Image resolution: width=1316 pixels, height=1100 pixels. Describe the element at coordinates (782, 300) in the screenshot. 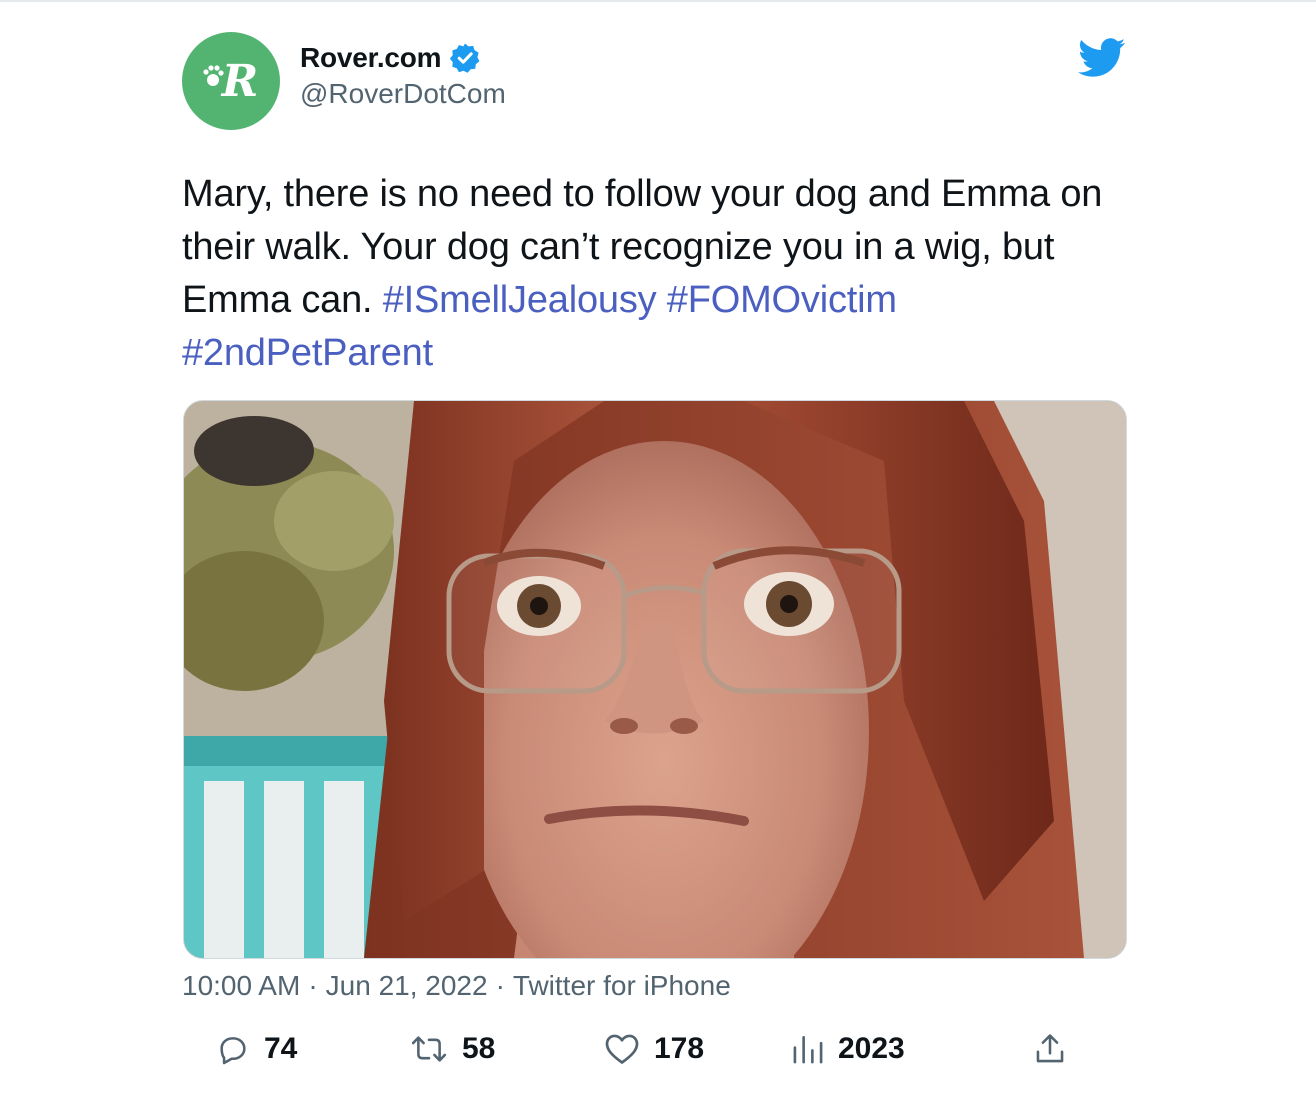

I see `hashtag-link: #FOMOvictim` at that location.